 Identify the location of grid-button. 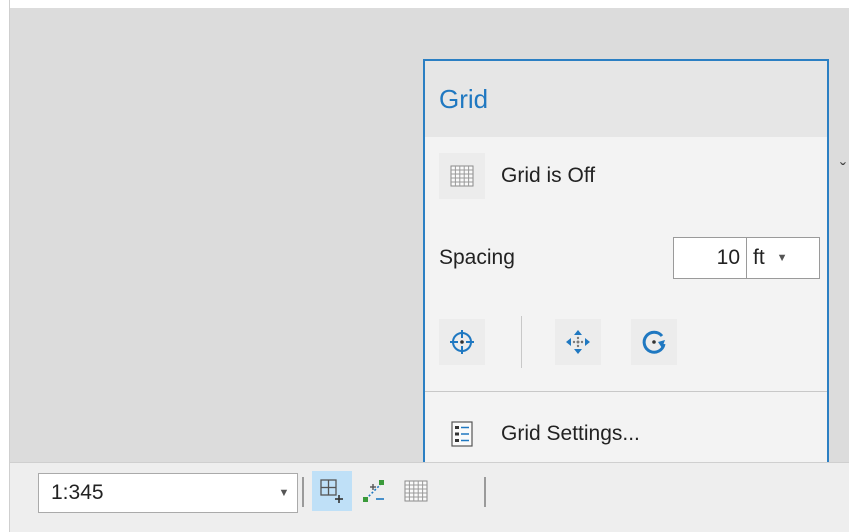
(416, 491).